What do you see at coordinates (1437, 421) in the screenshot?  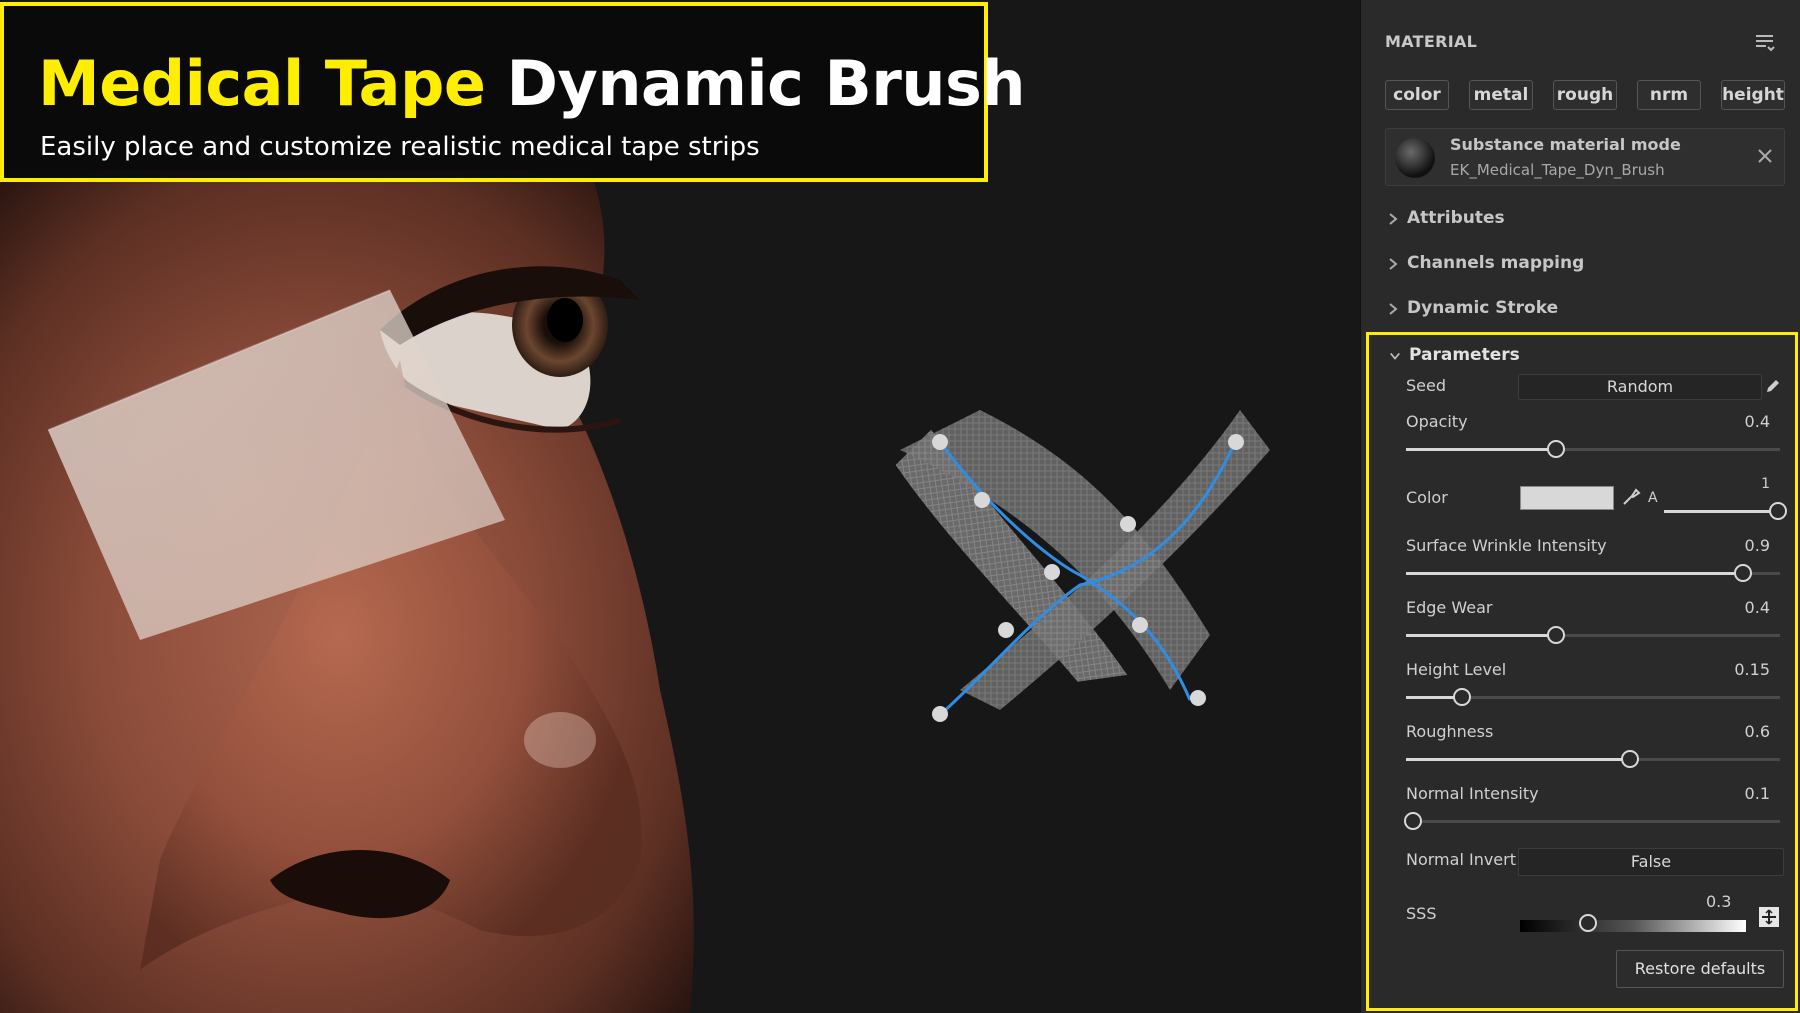 I see `opacity-label: Opacity` at bounding box center [1437, 421].